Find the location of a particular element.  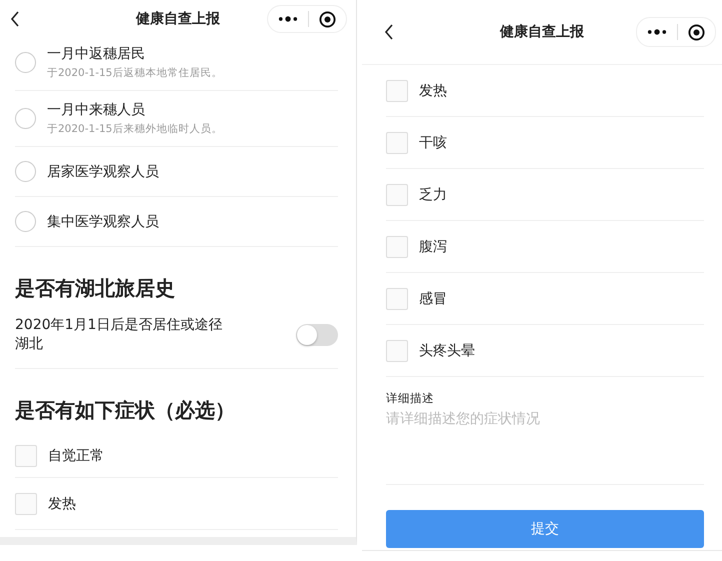

checkbox-label: 自觉正常 is located at coordinates (76, 455).